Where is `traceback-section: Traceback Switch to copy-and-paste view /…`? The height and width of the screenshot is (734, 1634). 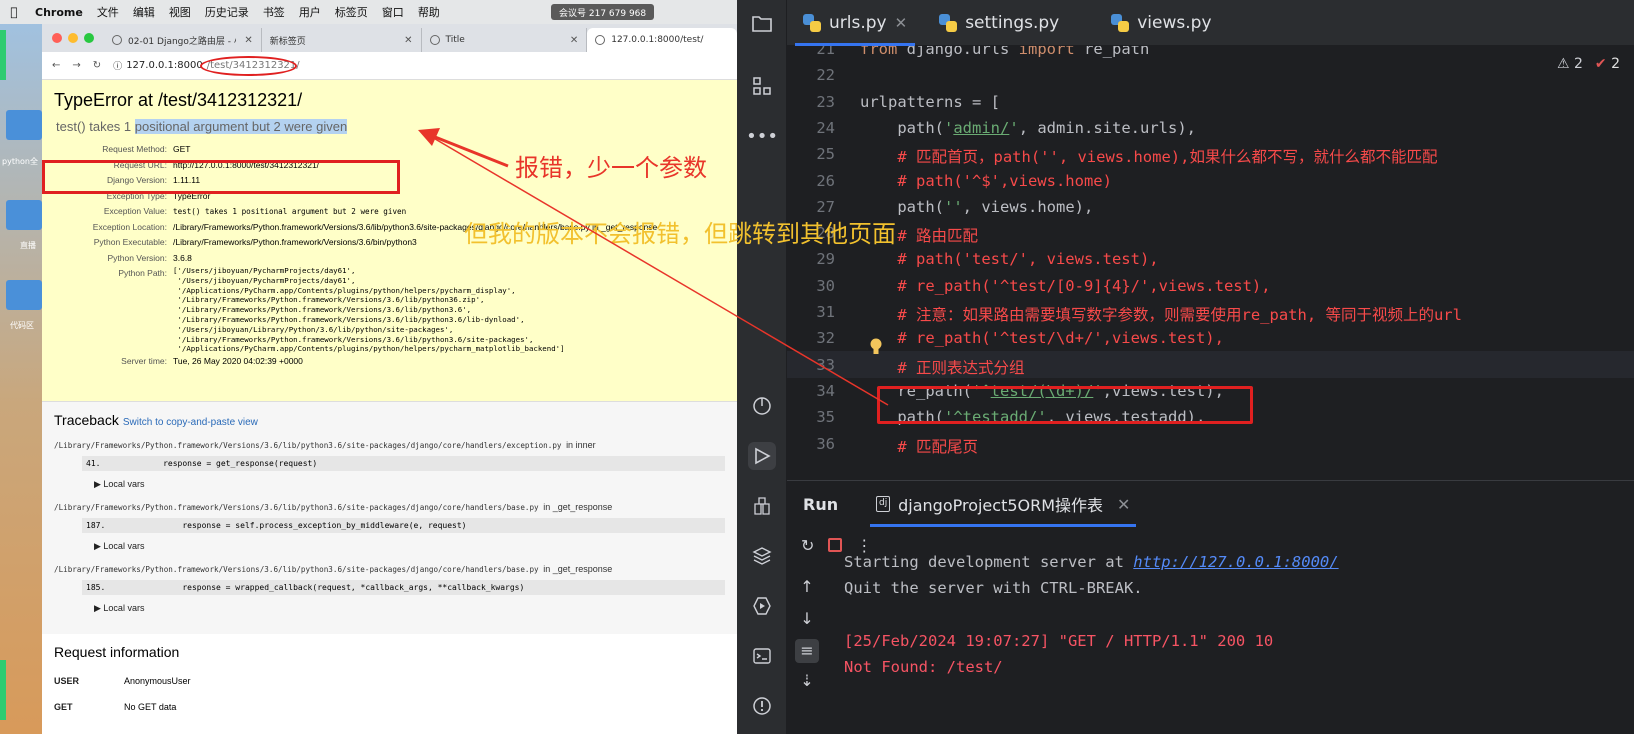 traceback-section: Traceback Switch to copy-and-paste view /… is located at coordinates (389, 518).